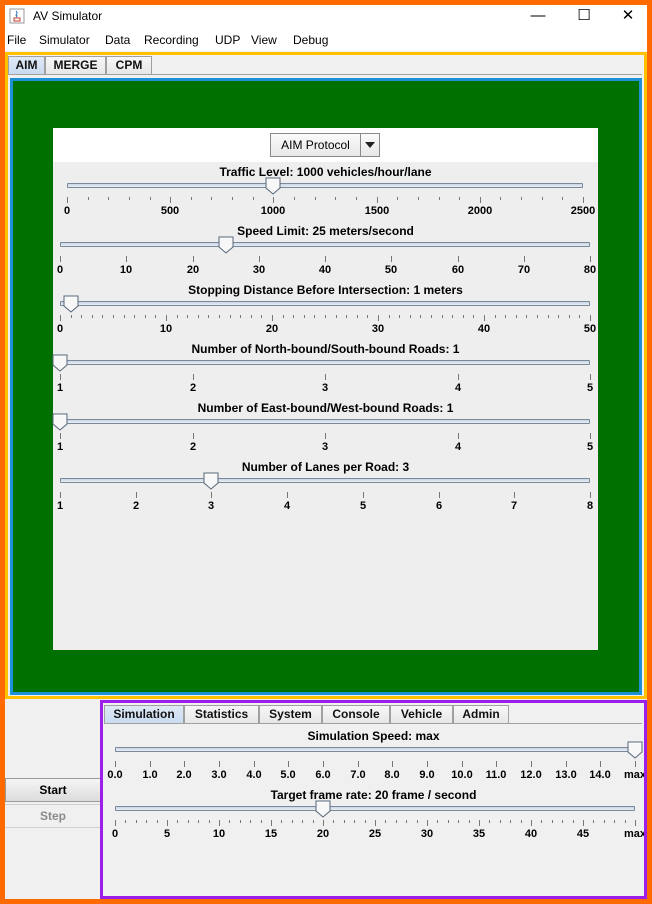 The image size is (652, 904). What do you see at coordinates (325, 408) in the screenshot?
I see `slider-label: Number of East-bound/West-bound Roads: 1` at bounding box center [325, 408].